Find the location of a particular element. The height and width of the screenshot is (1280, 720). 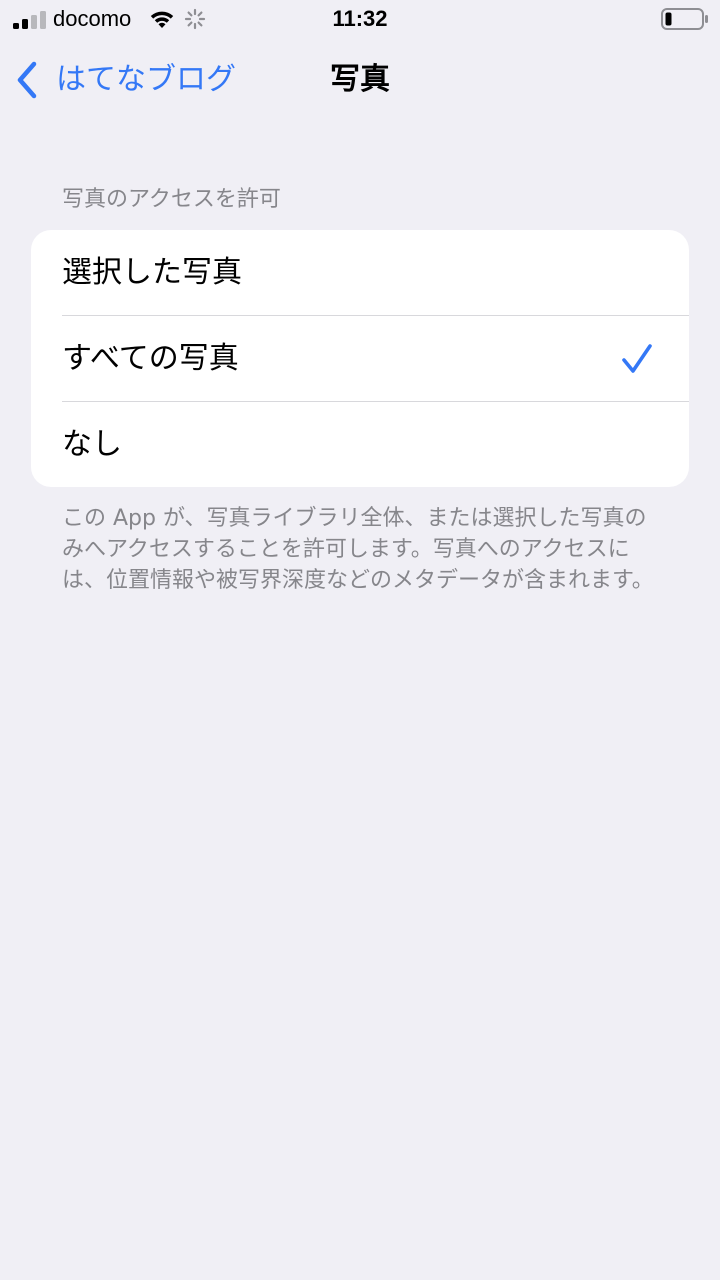

option-label: 選択した写真 is located at coordinates (152, 272).